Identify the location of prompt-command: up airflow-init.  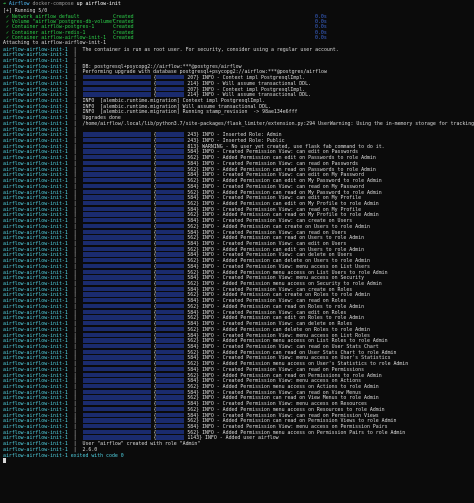
(98, 4).